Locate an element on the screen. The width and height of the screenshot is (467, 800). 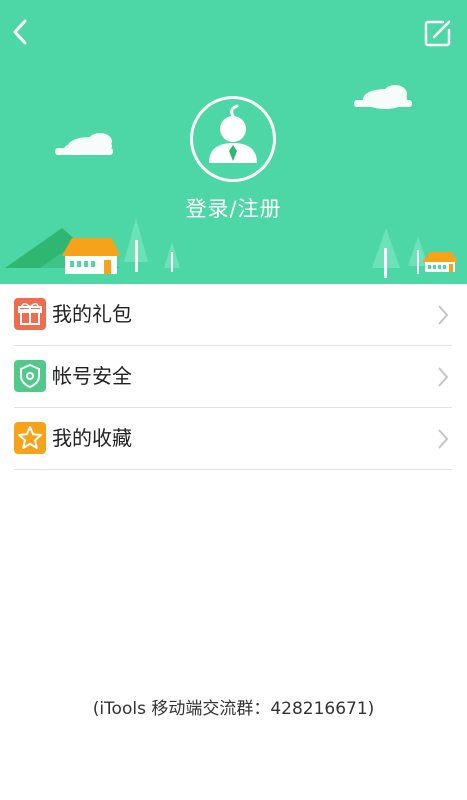
gift-icon is located at coordinates (30, 314).